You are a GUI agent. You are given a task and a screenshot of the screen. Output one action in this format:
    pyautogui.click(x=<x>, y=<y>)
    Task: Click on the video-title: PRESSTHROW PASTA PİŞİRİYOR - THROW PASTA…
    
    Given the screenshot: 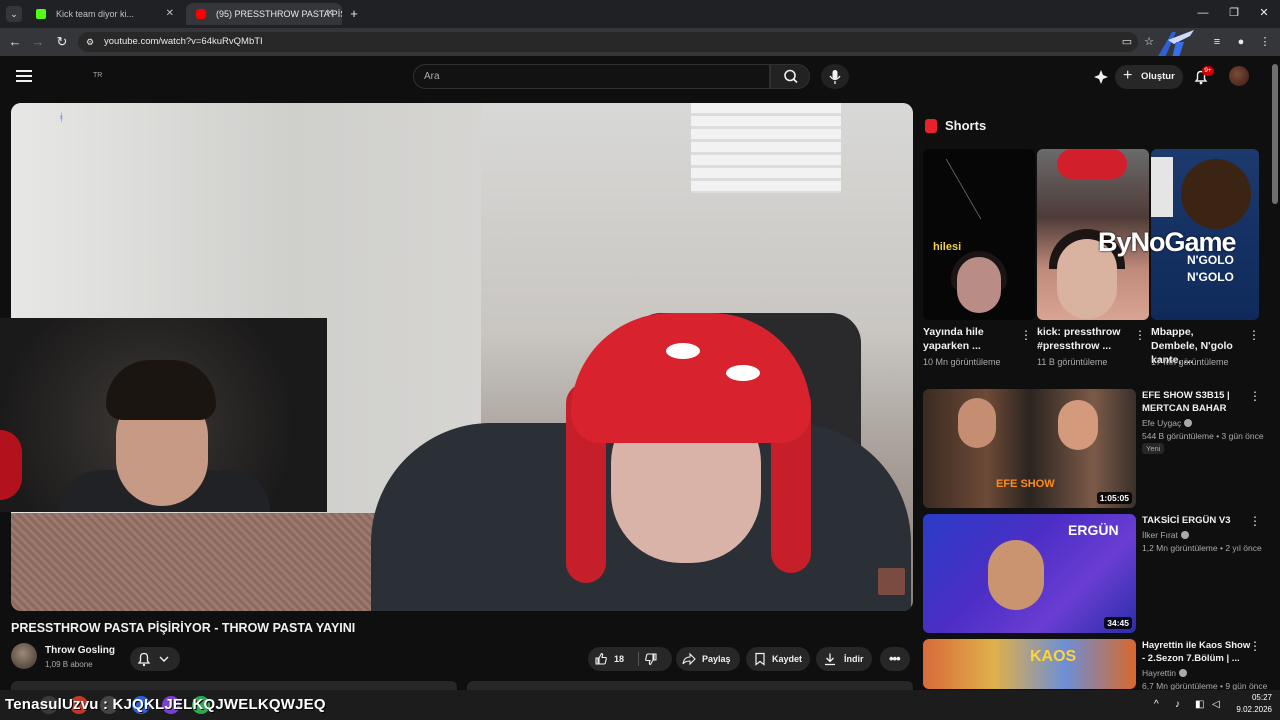 What is the action you would take?
    pyautogui.click(x=183, y=628)
    